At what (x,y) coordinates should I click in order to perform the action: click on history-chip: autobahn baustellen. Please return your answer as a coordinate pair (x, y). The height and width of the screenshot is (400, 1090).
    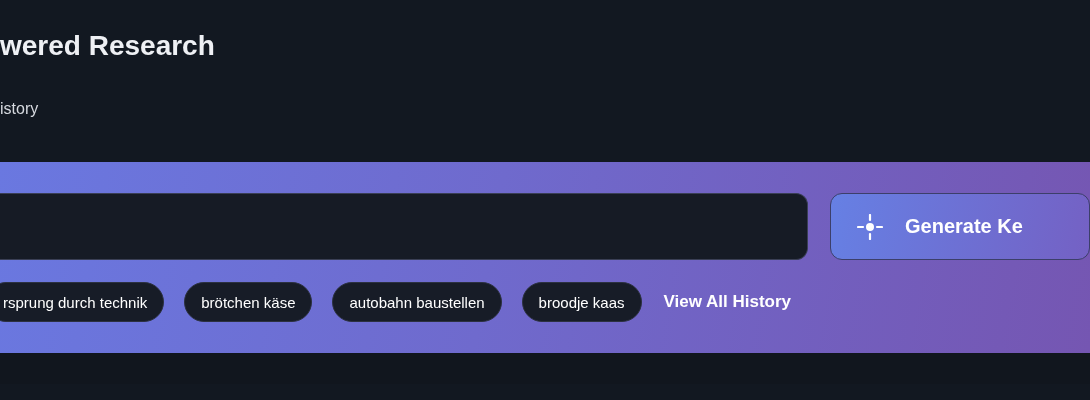
    Looking at the image, I should click on (417, 302).